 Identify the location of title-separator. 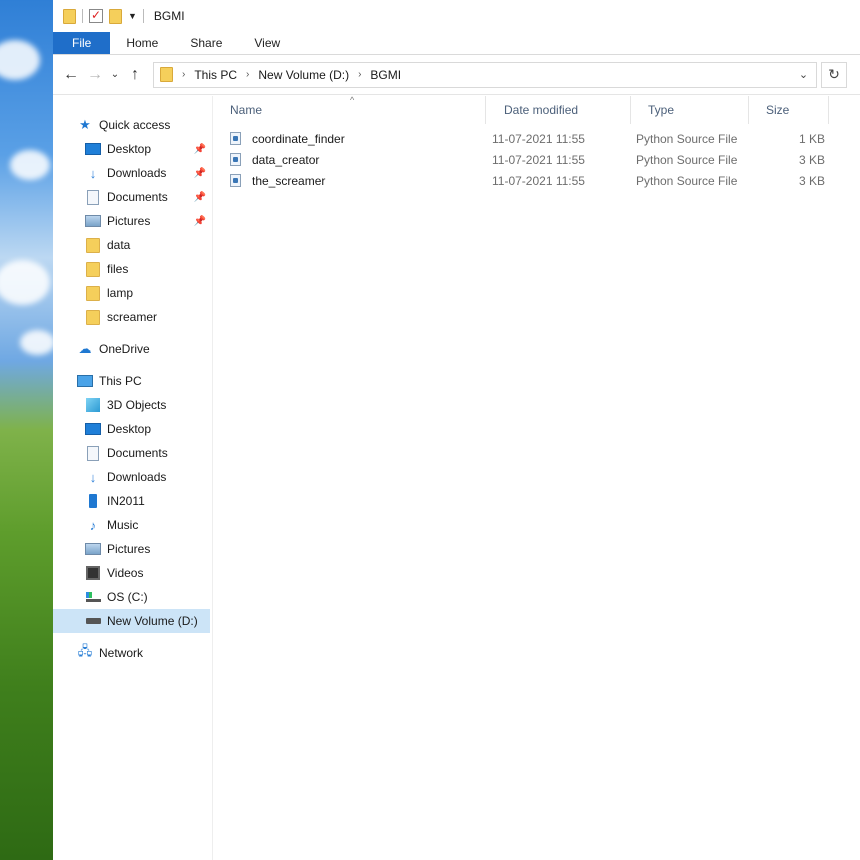
(143, 16).